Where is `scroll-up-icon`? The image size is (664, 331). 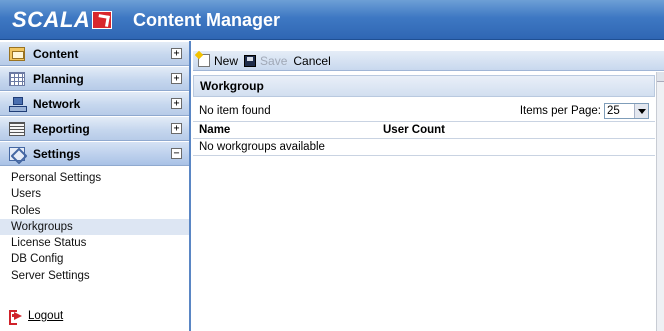 scroll-up-icon is located at coordinates (660, 77).